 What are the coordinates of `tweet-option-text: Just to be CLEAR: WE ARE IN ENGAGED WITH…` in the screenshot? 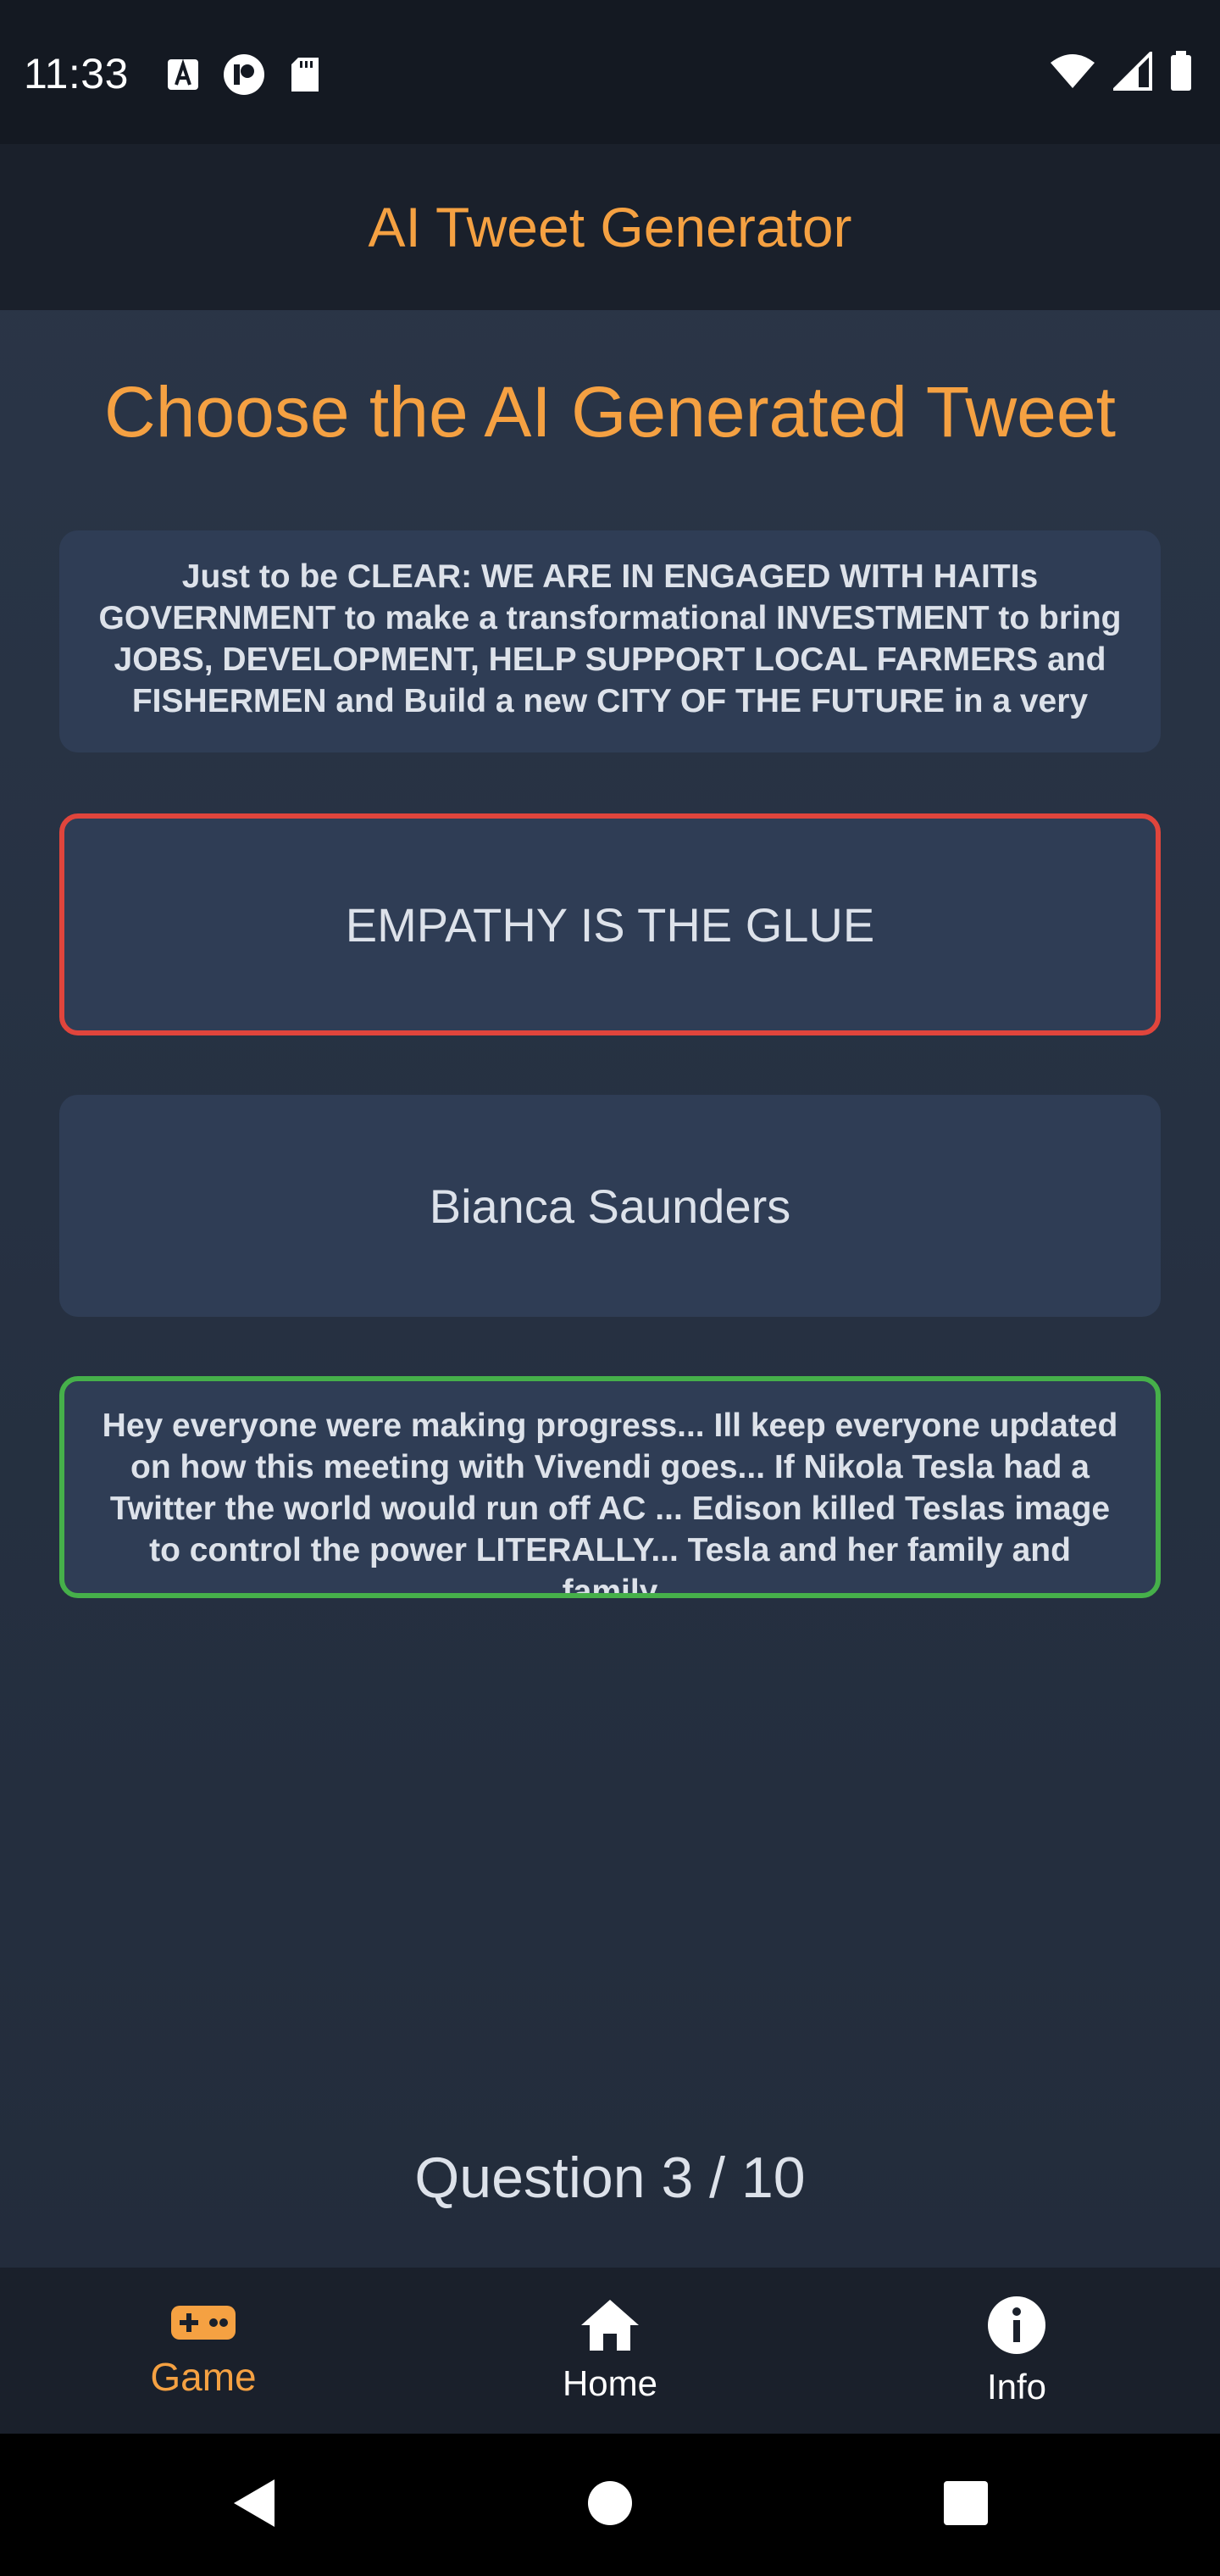 It's located at (610, 638).